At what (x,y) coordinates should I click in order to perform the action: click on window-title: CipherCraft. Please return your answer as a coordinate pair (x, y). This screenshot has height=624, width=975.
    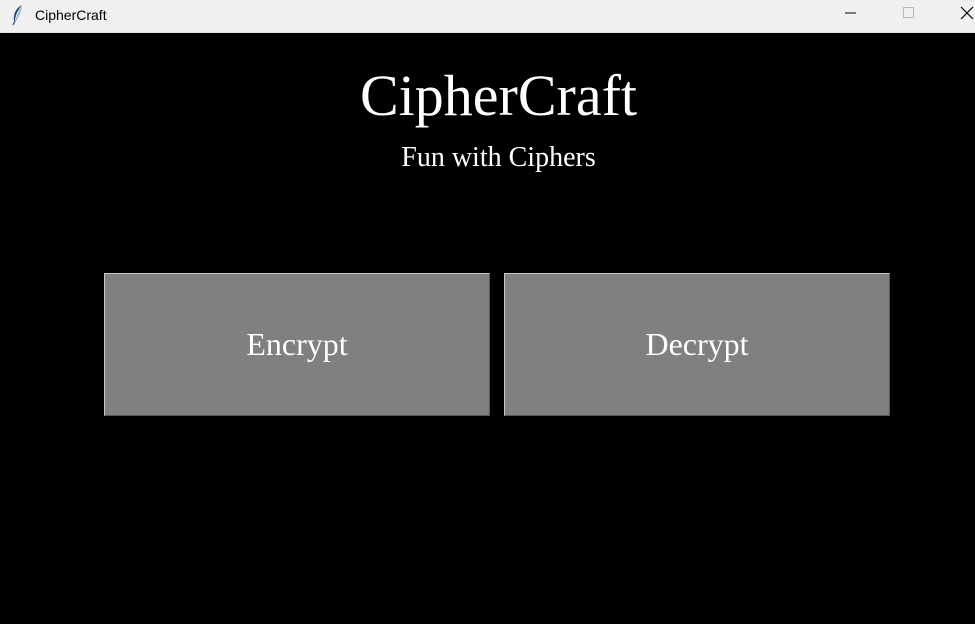
    Looking at the image, I should click on (71, 15).